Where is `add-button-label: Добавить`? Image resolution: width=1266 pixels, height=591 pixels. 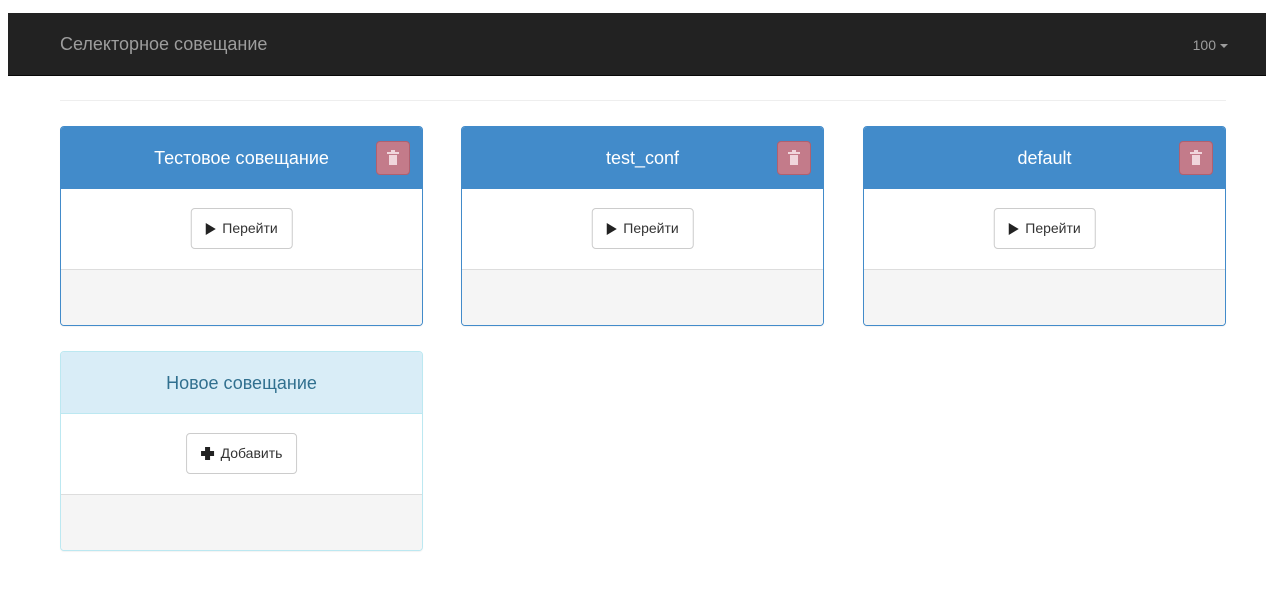 add-button-label: Добавить is located at coordinates (251, 453).